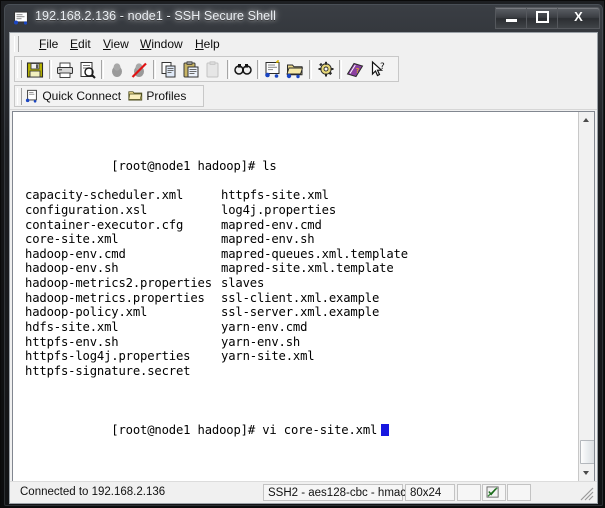 Image resolution: width=605 pixels, height=508 pixels. I want to click on file-name-right: mapred-env.sh, so click(268, 239).